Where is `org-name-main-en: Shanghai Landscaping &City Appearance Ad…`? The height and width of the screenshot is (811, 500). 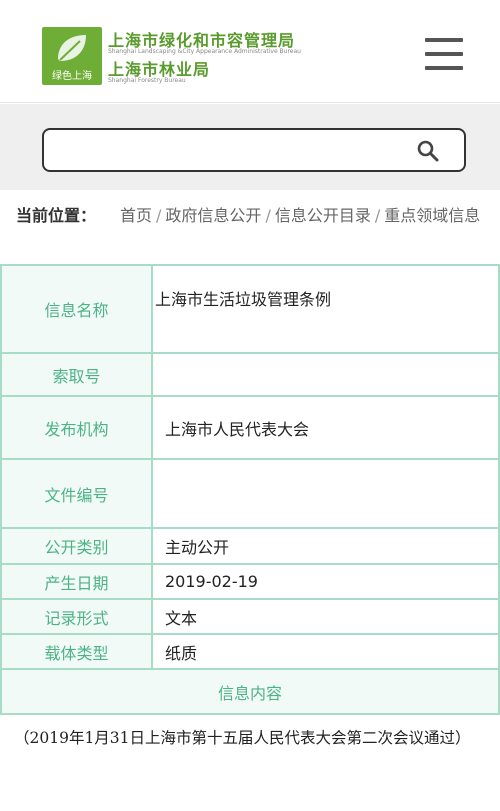 org-name-main-en: Shanghai Landscaping &City Appearance Ad… is located at coordinates (204, 51).